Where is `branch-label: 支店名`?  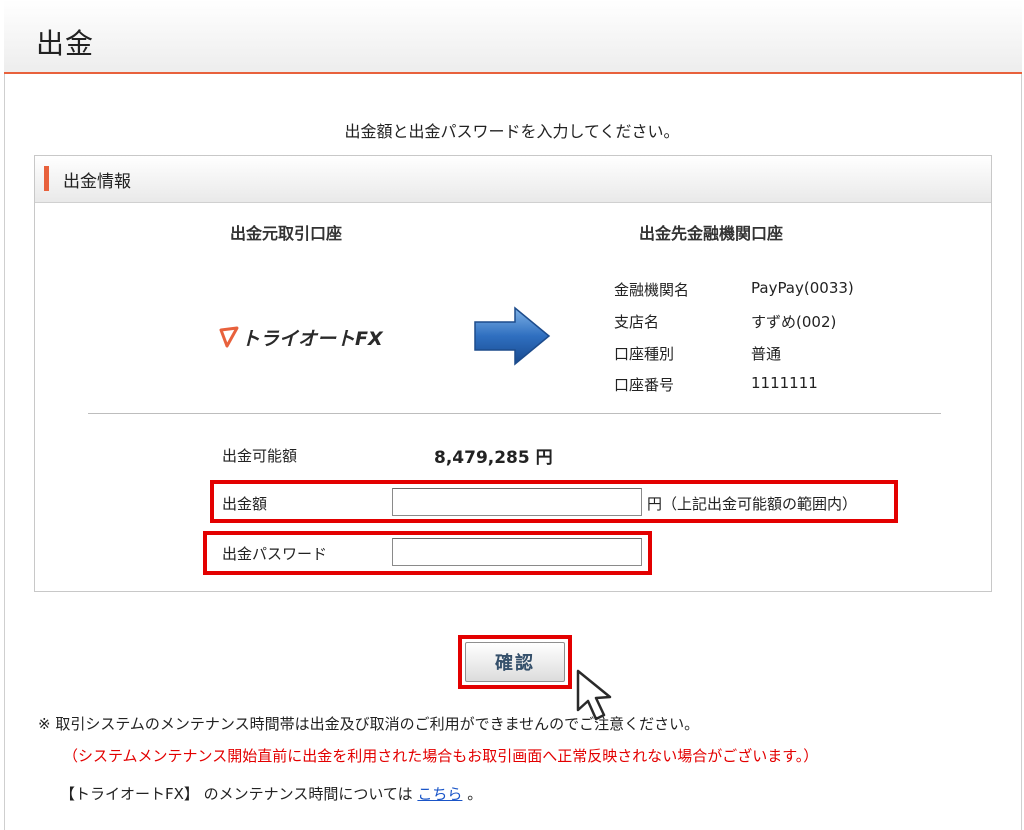
branch-label: 支店名 is located at coordinates (637, 322).